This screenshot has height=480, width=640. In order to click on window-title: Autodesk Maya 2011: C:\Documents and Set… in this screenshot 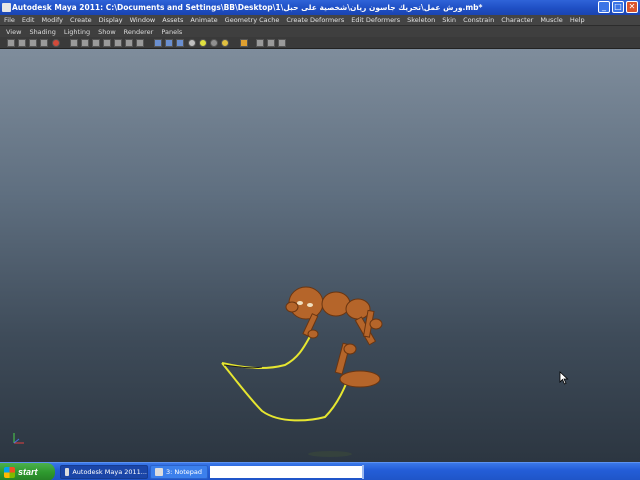, I will do `click(247, 7)`.